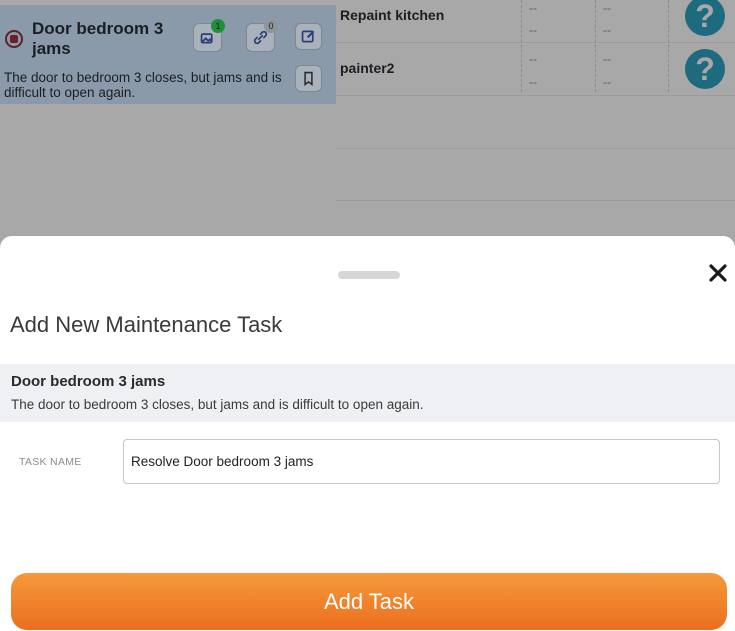 This screenshot has height=631, width=735. I want to click on task-row-name: Repaint kitchen, so click(392, 15).